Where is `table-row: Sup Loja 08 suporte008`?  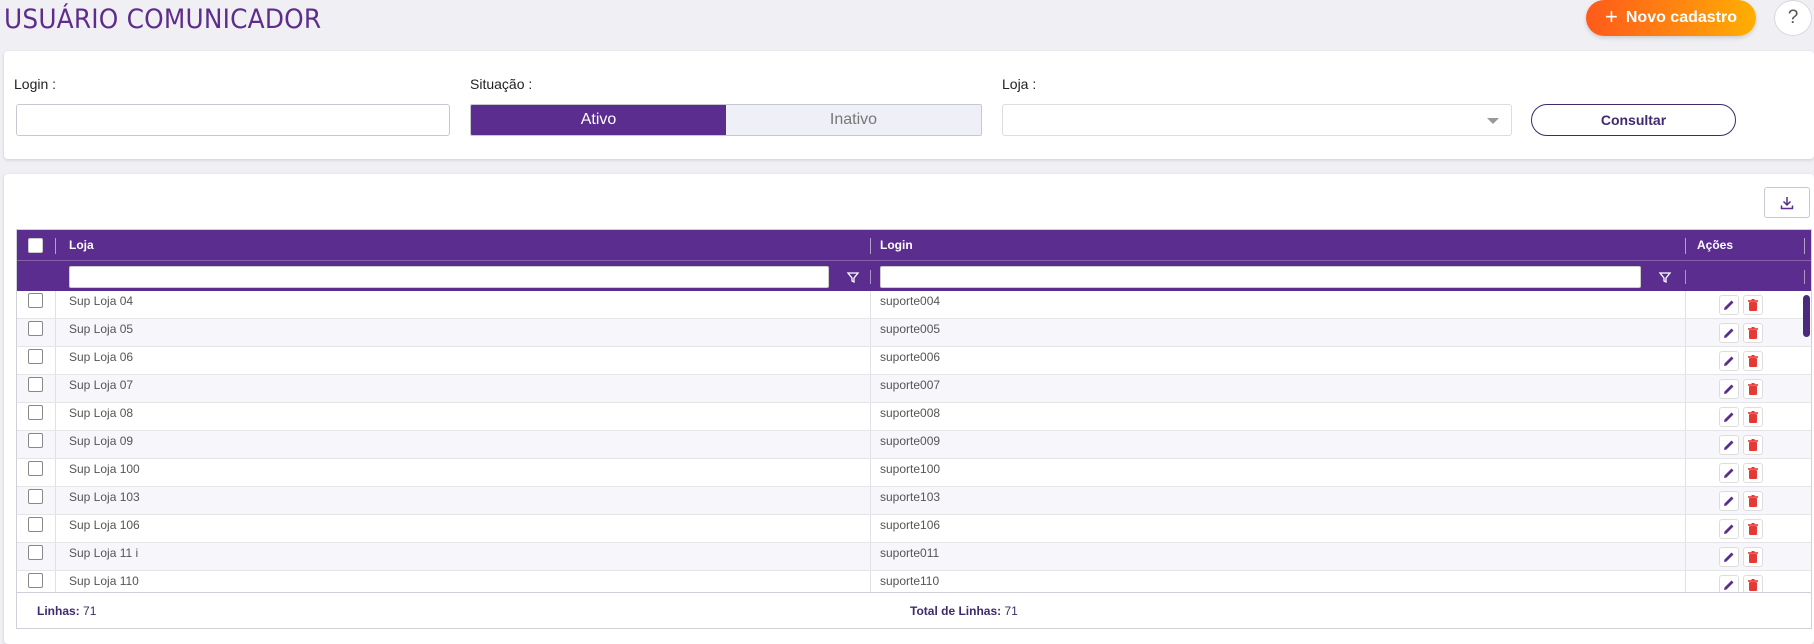
table-row: Sup Loja 08 suporte008 is located at coordinates (914, 417).